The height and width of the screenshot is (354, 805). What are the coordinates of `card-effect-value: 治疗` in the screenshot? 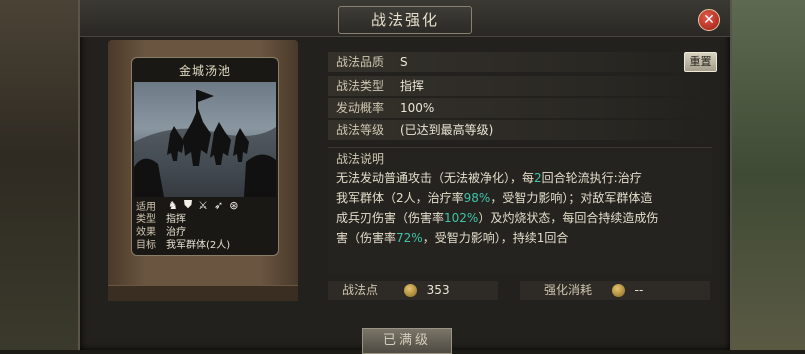 It's located at (176, 232).